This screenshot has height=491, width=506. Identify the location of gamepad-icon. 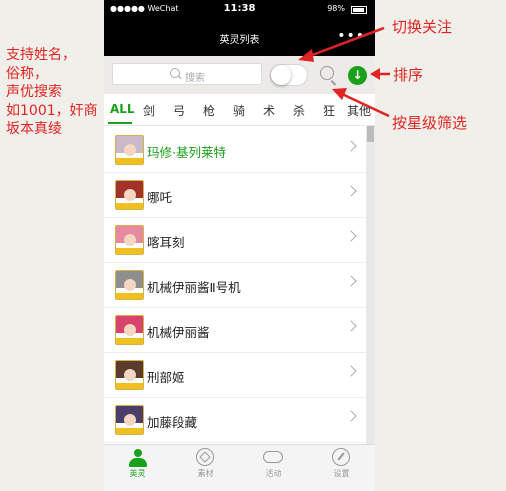
(273, 457).